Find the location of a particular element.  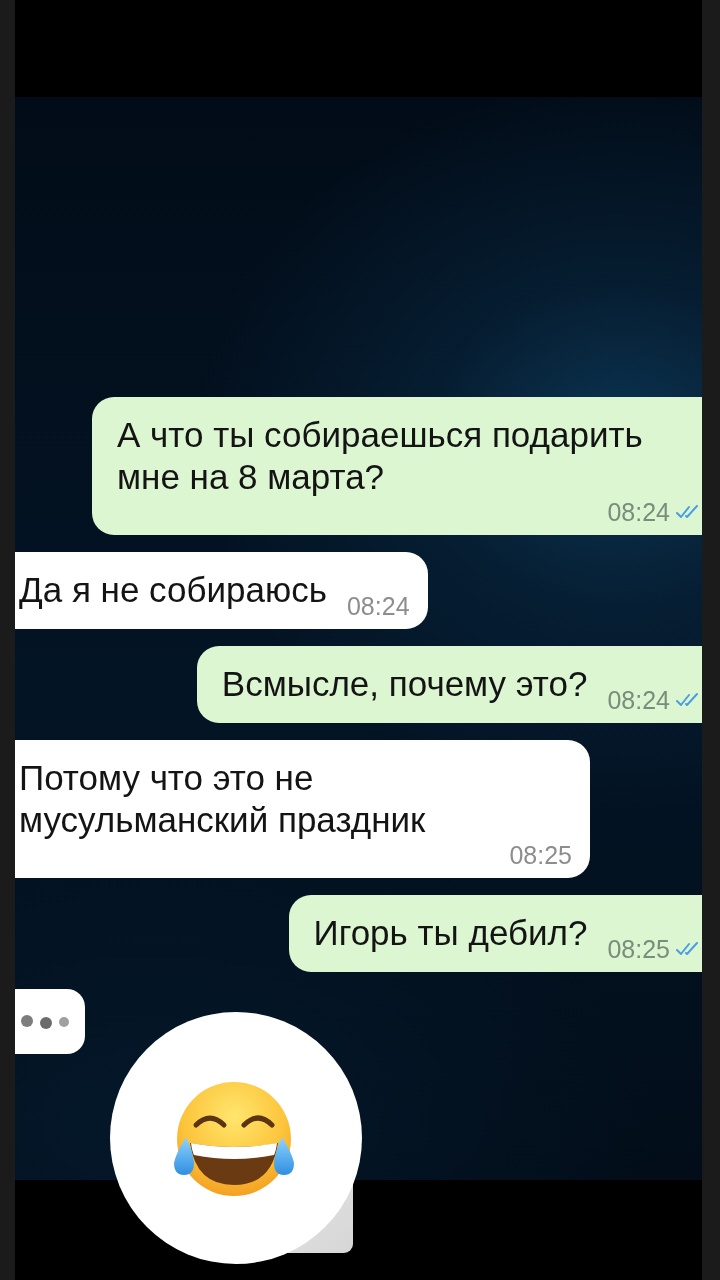

message-text: Потому что это не мусульманский праздник is located at coordinates (222, 798).